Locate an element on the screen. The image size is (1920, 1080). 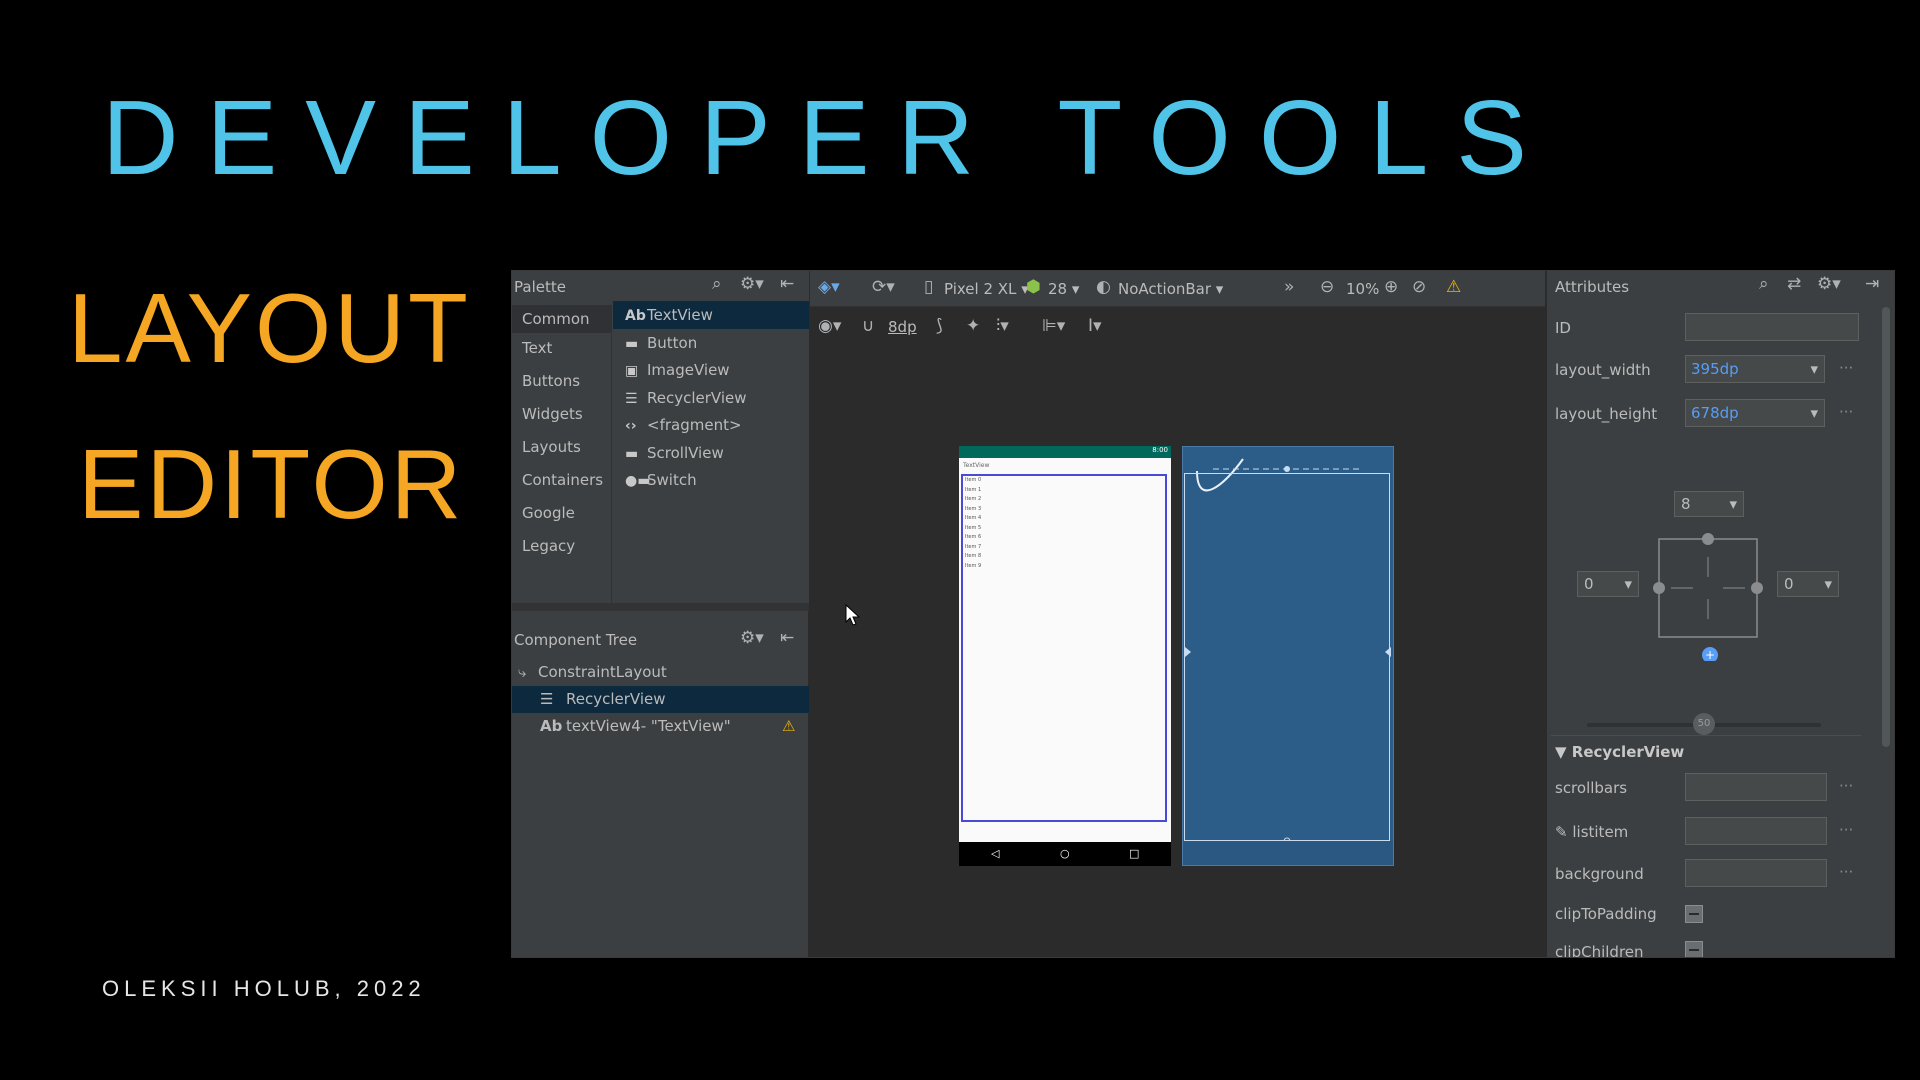
id-field is located at coordinates (1772, 327).